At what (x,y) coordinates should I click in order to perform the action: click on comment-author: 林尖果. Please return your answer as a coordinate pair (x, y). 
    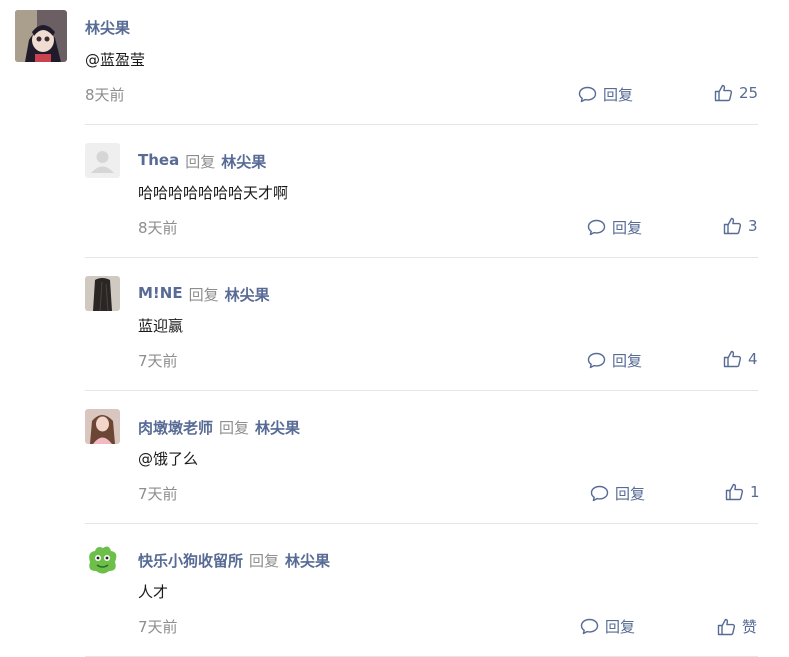
    Looking at the image, I should click on (107, 27).